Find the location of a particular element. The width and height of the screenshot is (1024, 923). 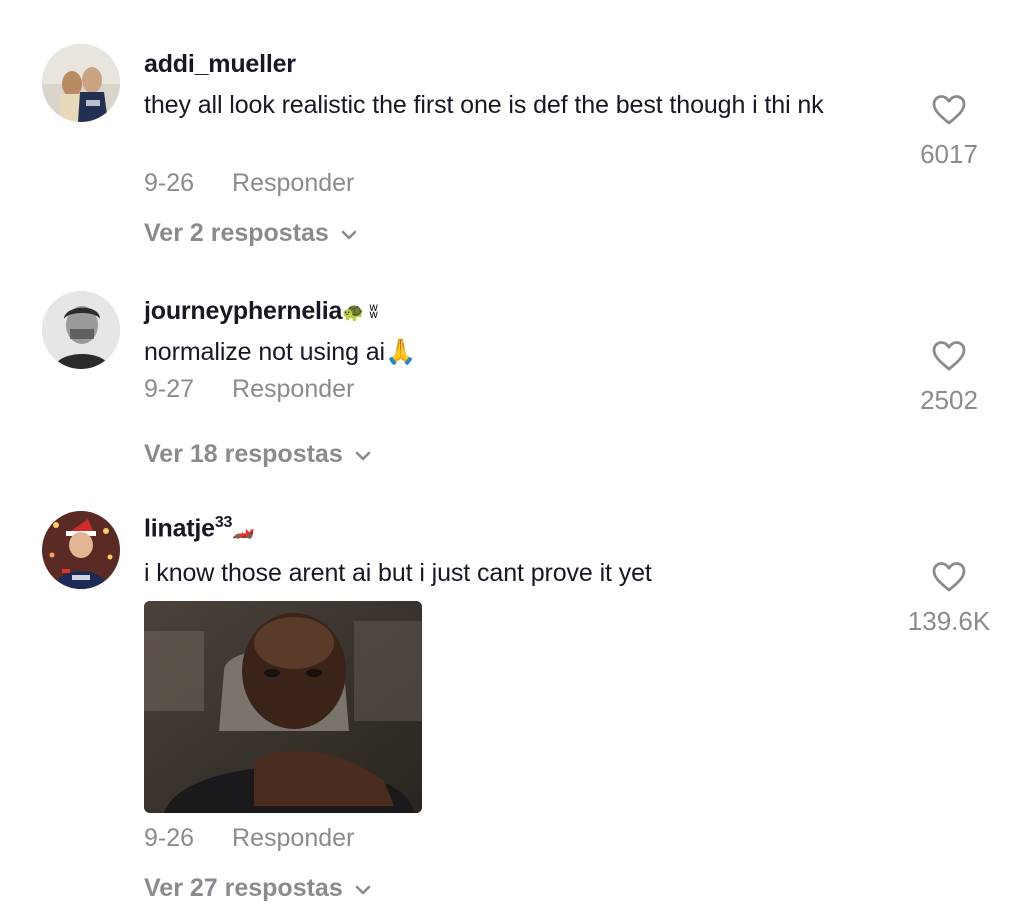

username-superscript: 33 is located at coordinates (223, 522).